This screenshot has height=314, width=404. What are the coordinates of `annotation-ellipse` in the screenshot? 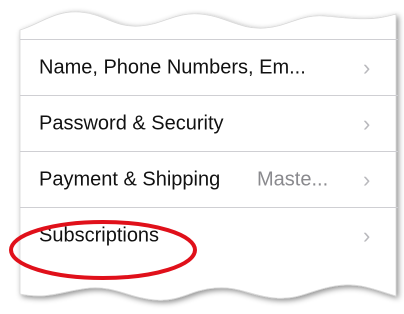 It's located at (103, 250).